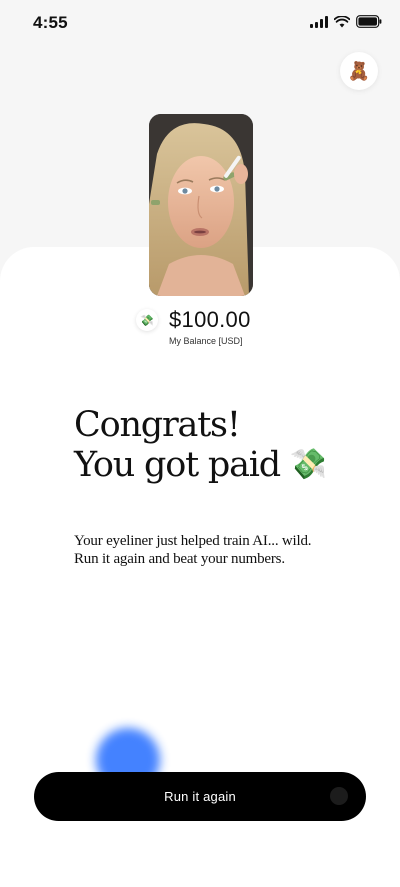  What do you see at coordinates (177, 465) in the screenshot?
I see `headline-line-2: You got paid` at bounding box center [177, 465].